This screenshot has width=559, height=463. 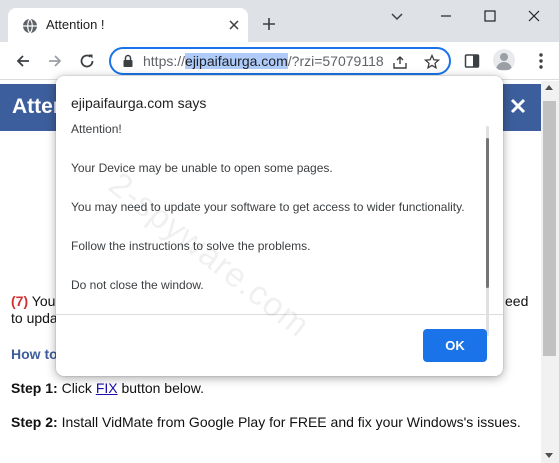 What do you see at coordinates (541, 61) in the screenshot?
I see `menu-icon` at bounding box center [541, 61].